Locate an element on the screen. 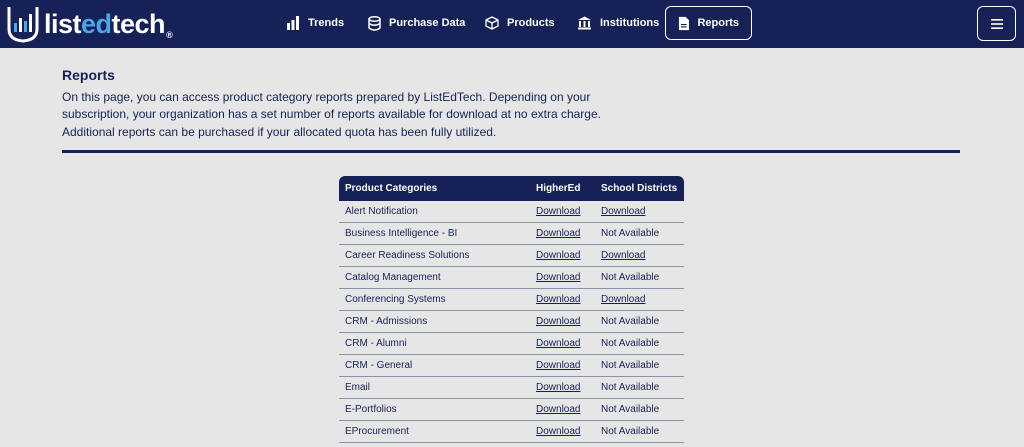  nav-products: Products is located at coordinates (520, 23).